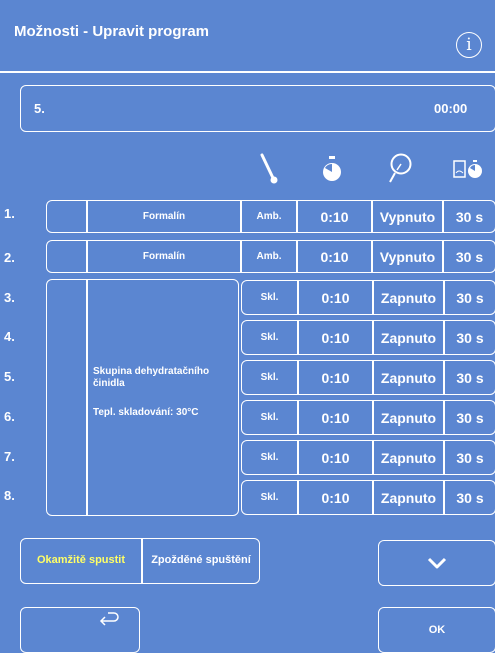 Image resolution: width=495 pixels, height=653 pixels. Describe the element at coordinates (247, 72) in the screenshot. I see `header-divider` at that location.